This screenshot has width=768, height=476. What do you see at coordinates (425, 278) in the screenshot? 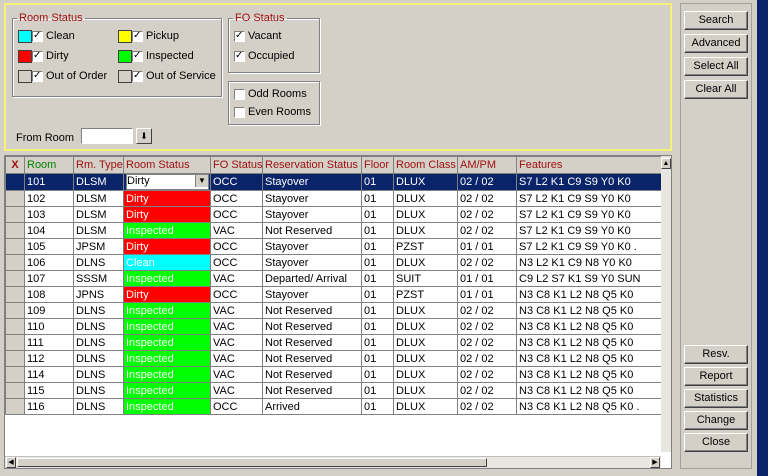
I see `room-class-cell: SUIT` at bounding box center [425, 278].